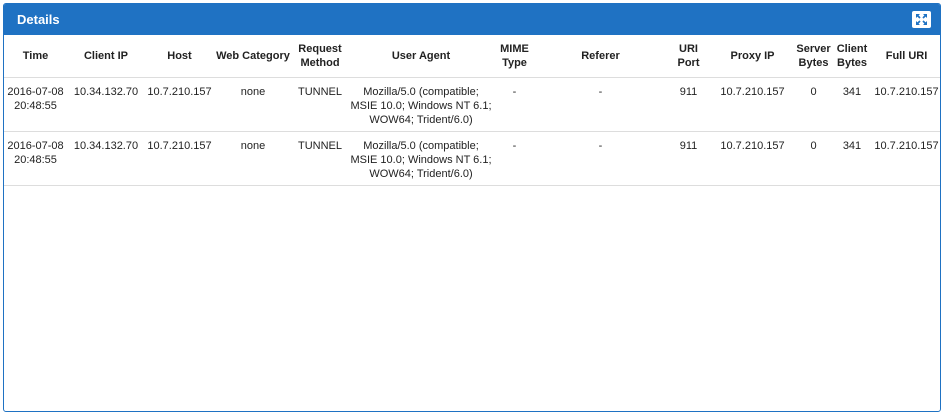 The width and height of the screenshot is (948, 417). I want to click on expand-button, so click(921, 19).